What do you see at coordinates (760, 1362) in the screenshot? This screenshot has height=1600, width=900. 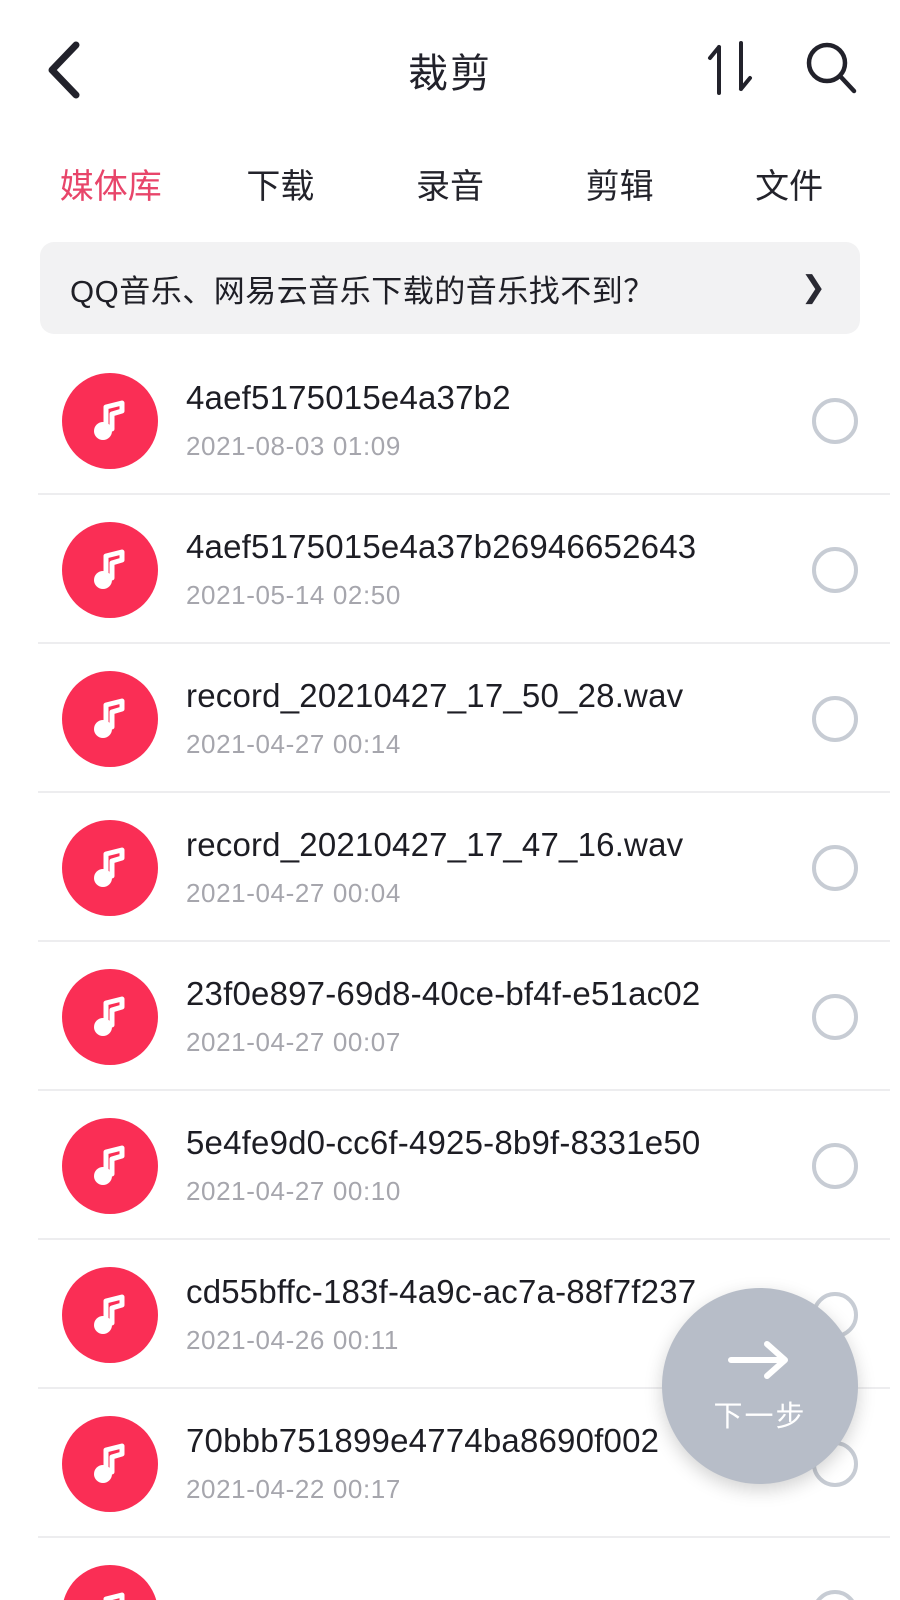 I see `arrow-right-icon` at bounding box center [760, 1362].